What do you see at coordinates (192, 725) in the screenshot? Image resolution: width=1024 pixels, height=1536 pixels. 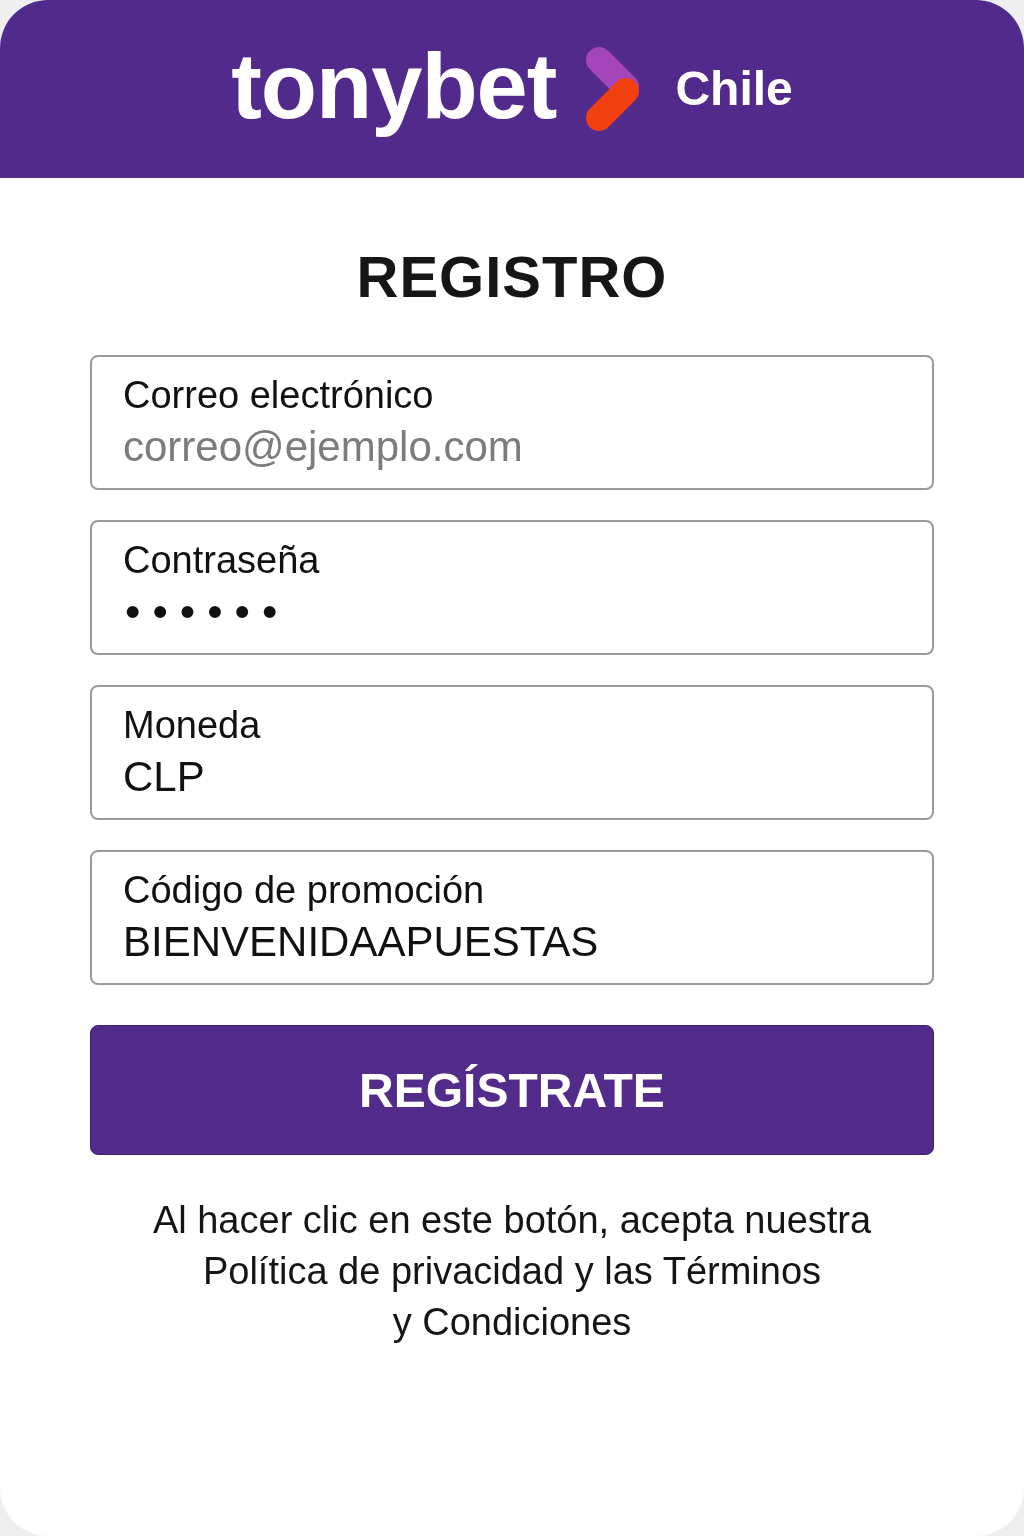 I see `field-label: Moneda` at bounding box center [192, 725].